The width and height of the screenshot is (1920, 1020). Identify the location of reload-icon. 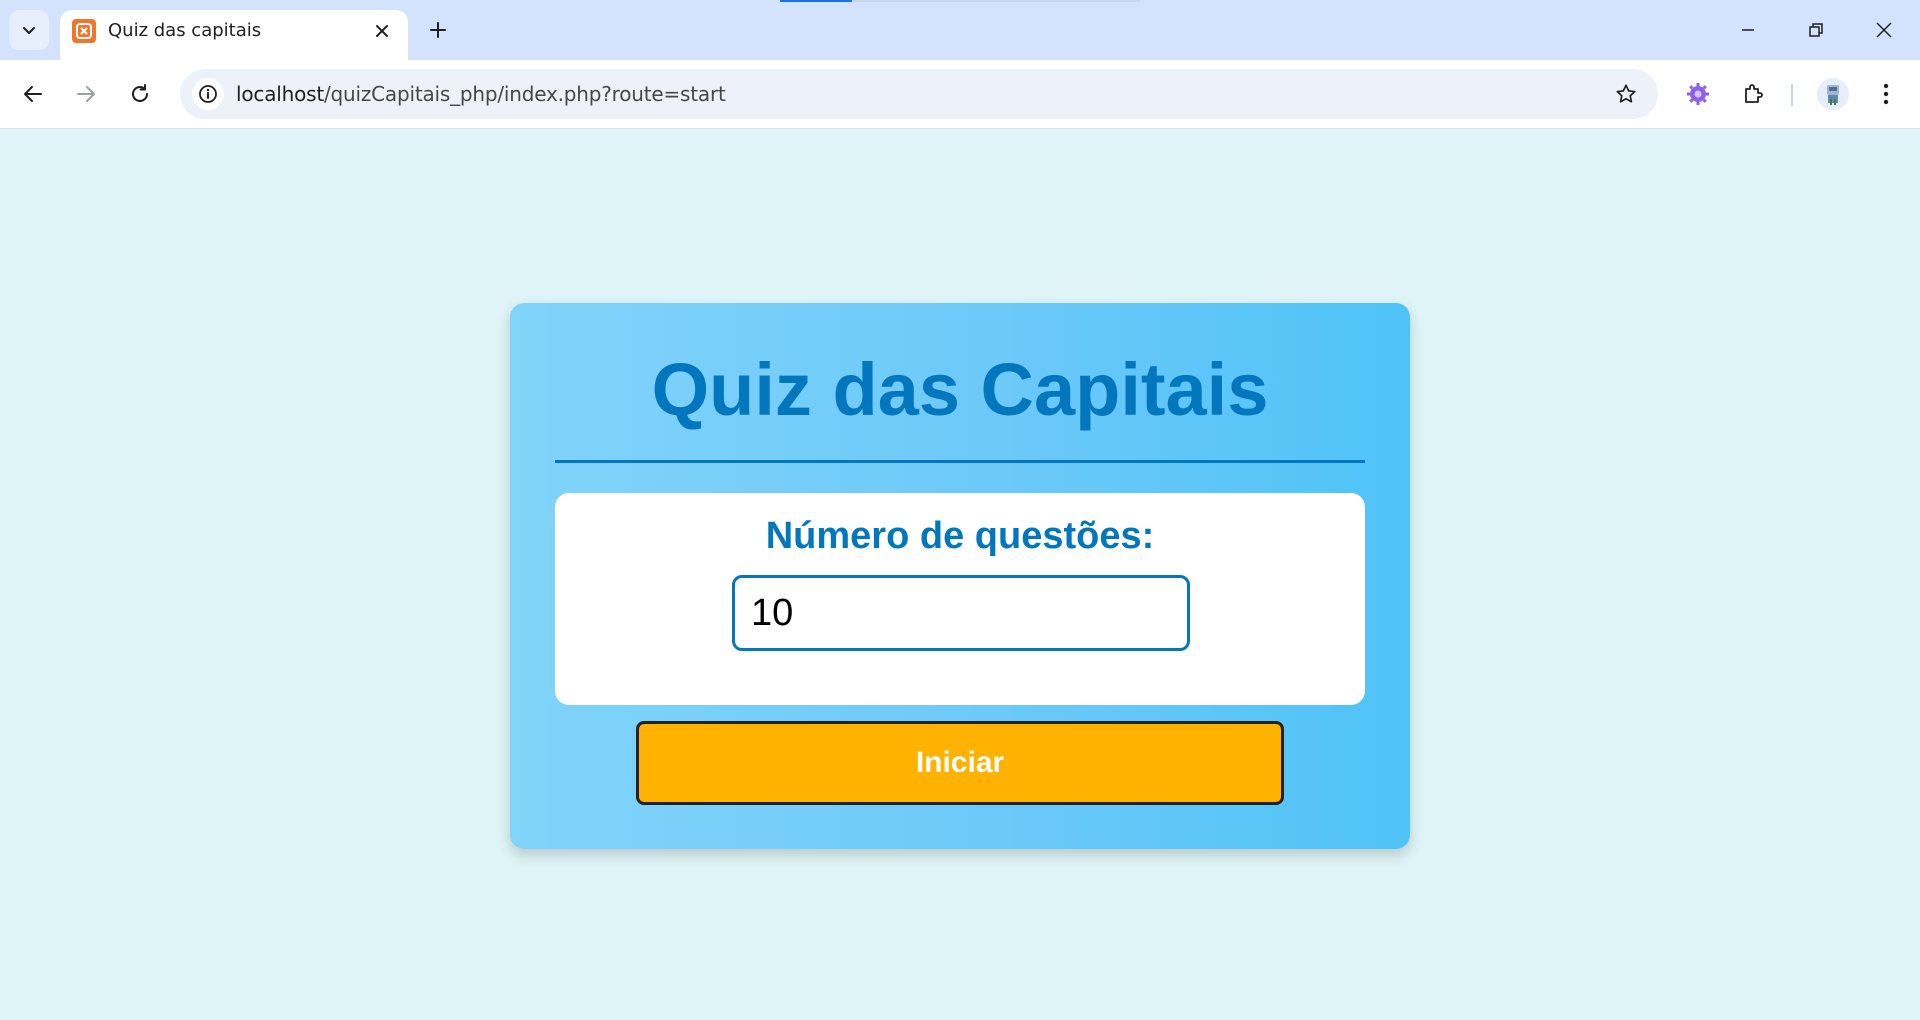
(140, 93).